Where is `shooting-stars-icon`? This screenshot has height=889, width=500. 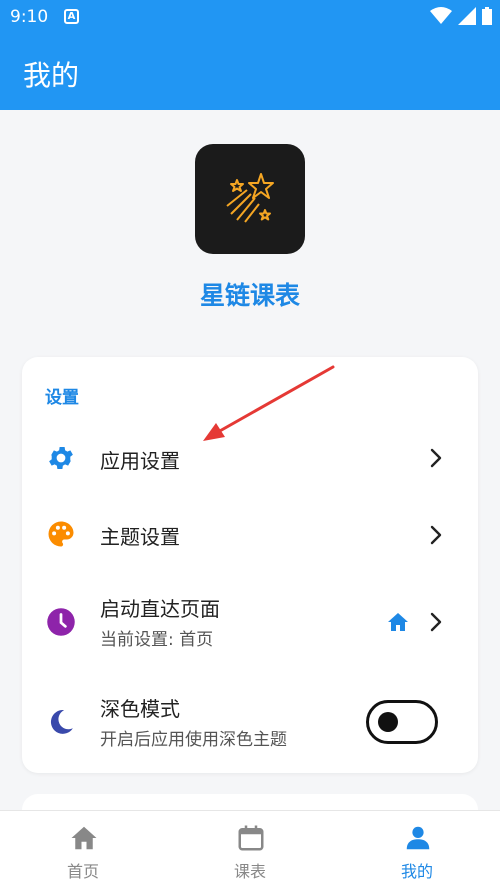 shooting-stars-icon is located at coordinates (250, 198).